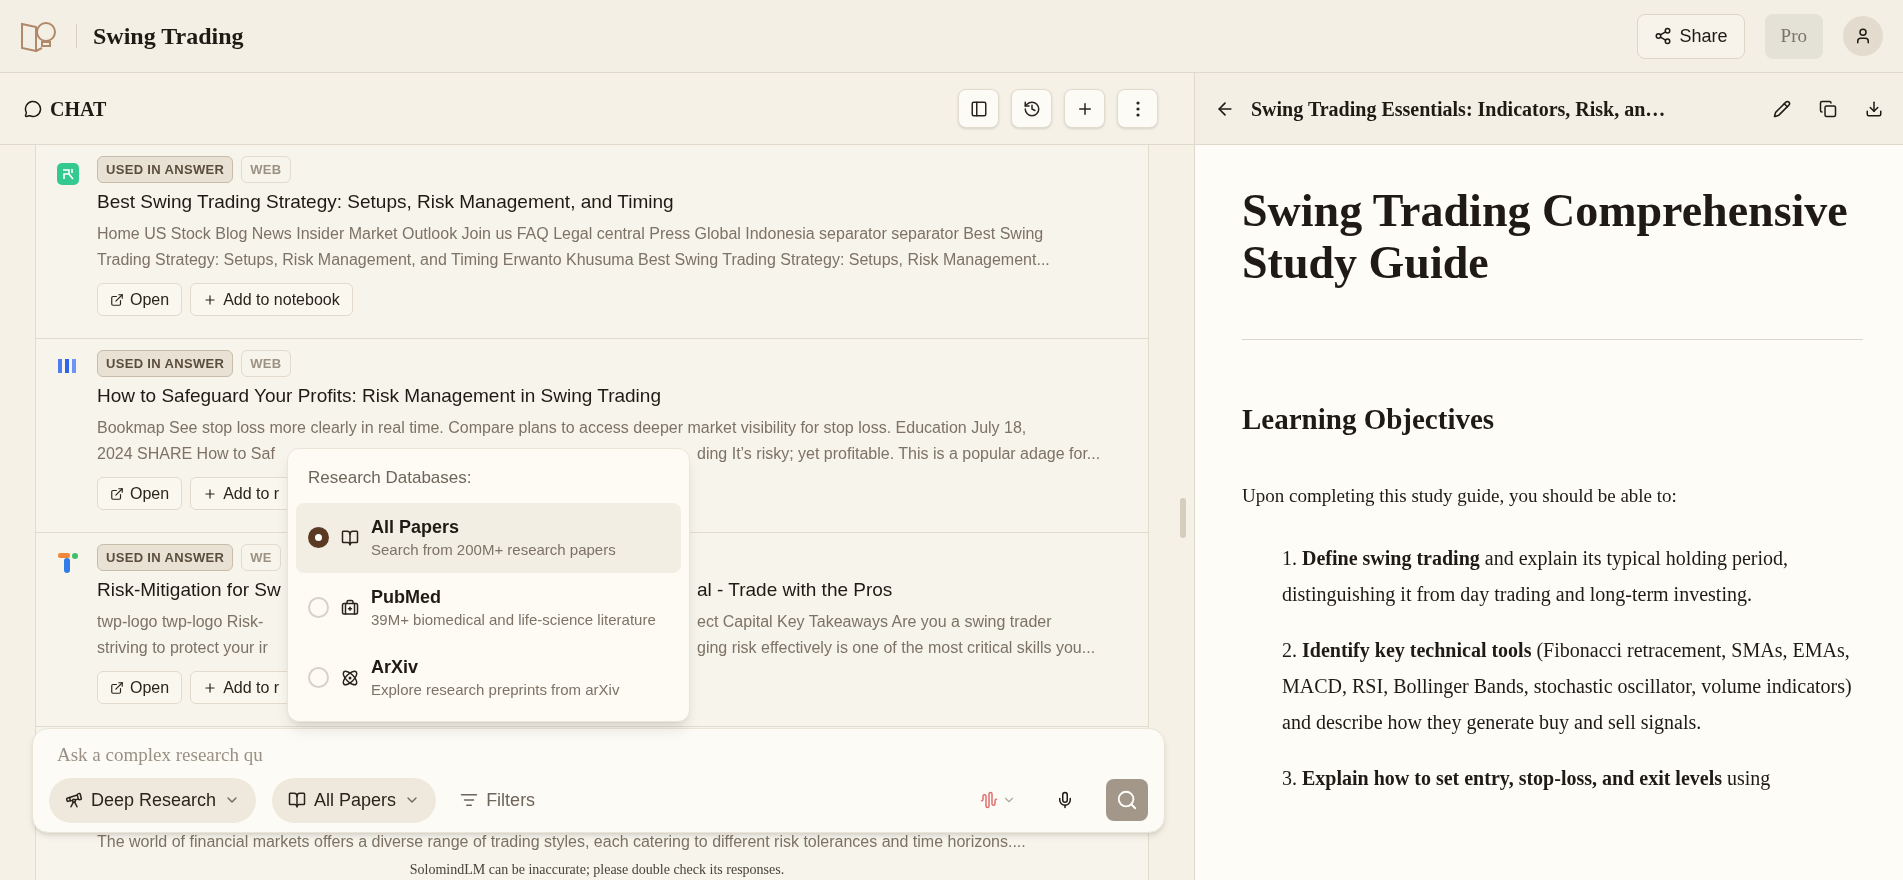  What do you see at coordinates (1084, 108) in the screenshot?
I see `new-chat-button` at bounding box center [1084, 108].